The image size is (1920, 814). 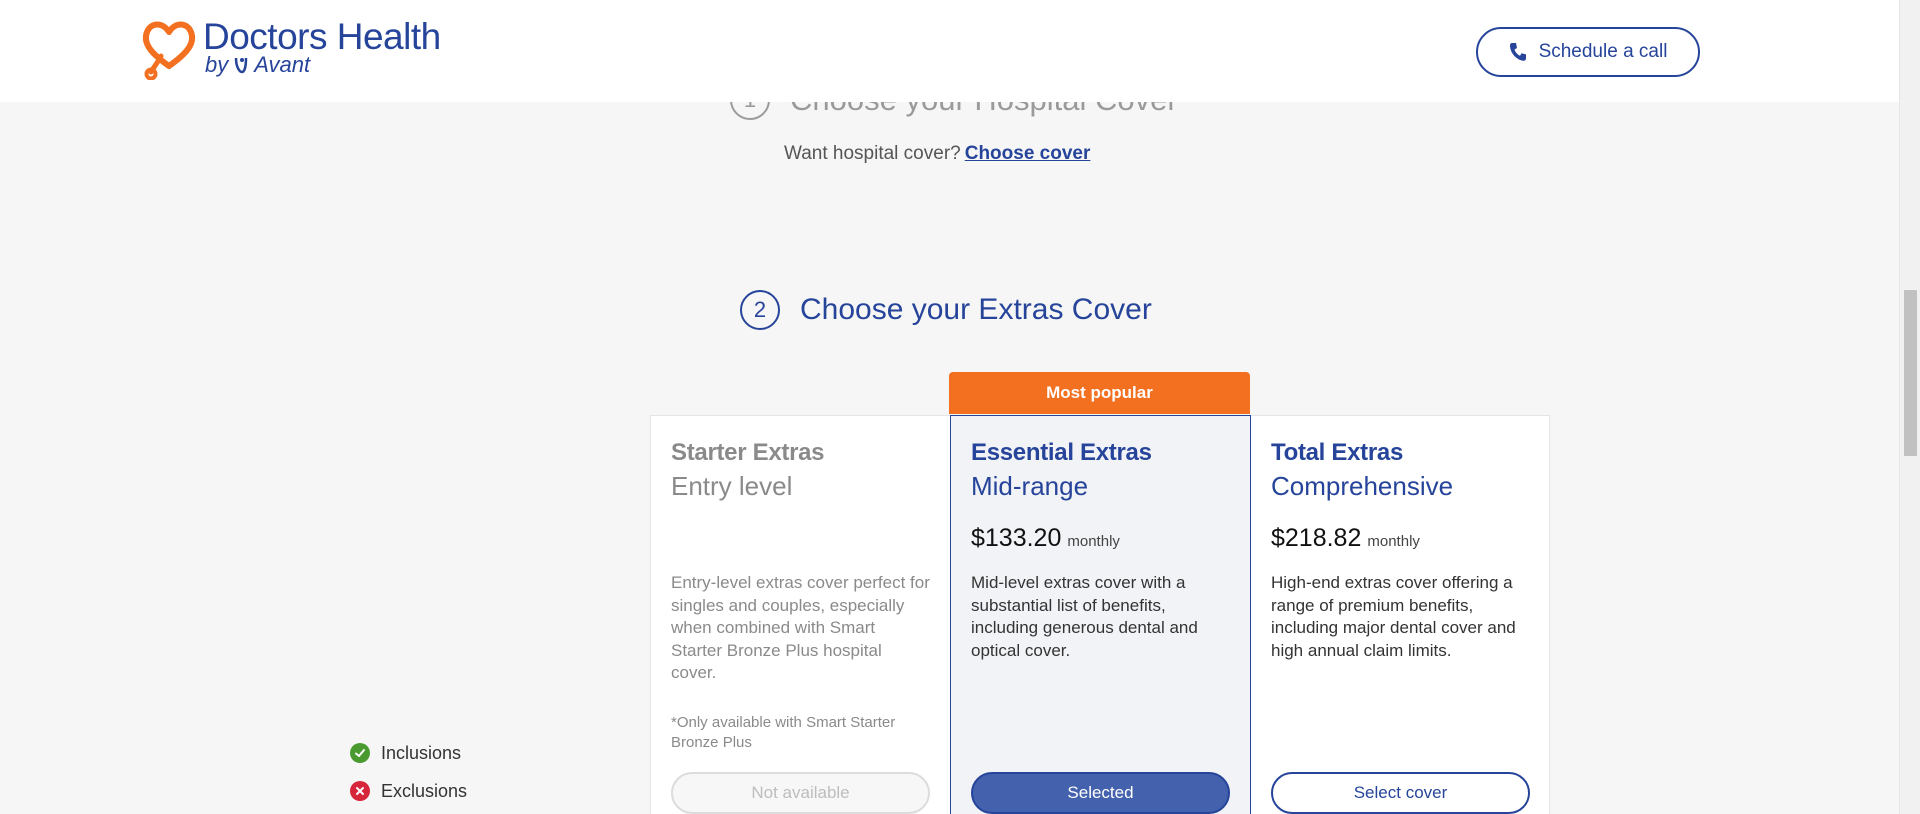 I want to click on hospital-cover-prompt: Want hospital cover? Choose cover, so click(x=937, y=154).